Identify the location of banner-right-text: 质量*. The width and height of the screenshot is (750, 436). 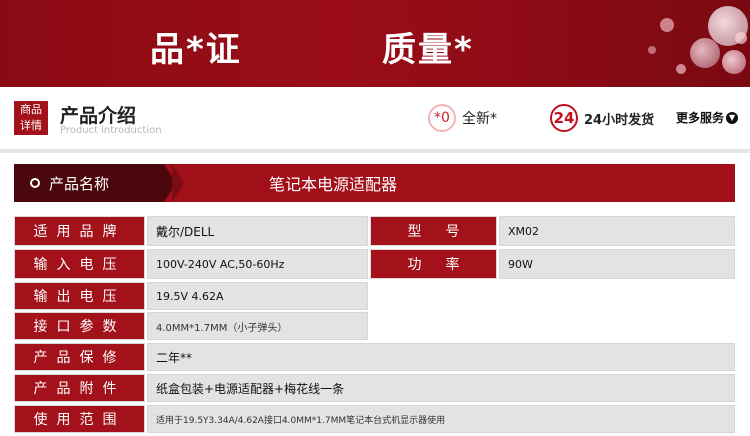
(428, 50).